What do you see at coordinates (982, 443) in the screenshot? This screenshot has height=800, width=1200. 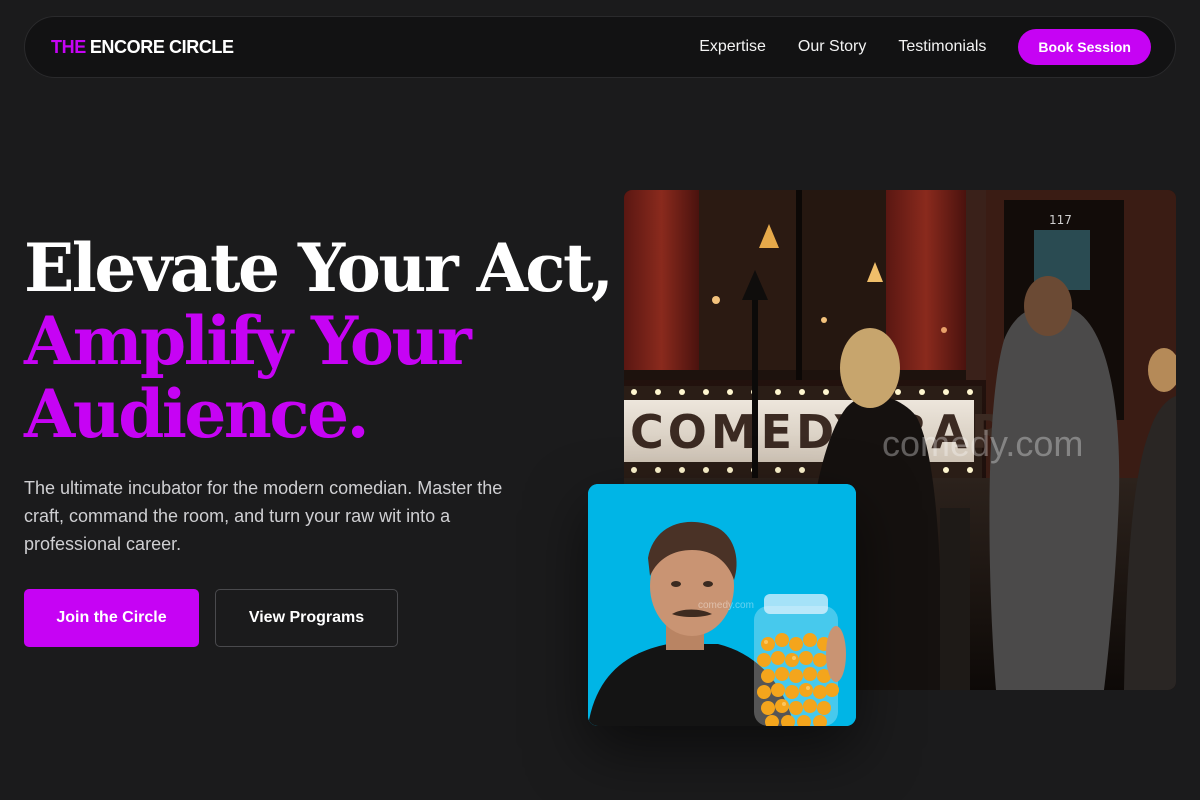 I see `main-photo-watermark: comedy.com` at bounding box center [982, 443].